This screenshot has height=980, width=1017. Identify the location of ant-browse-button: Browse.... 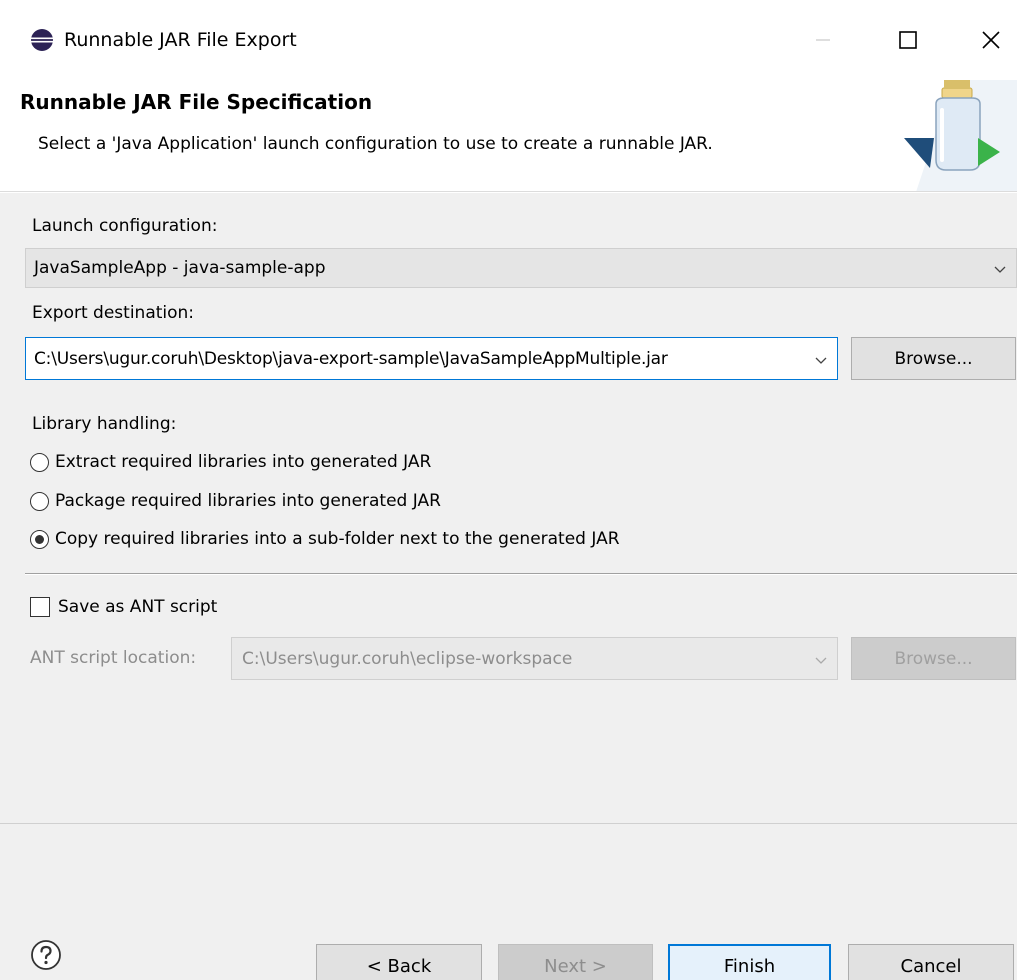
(933, 658).